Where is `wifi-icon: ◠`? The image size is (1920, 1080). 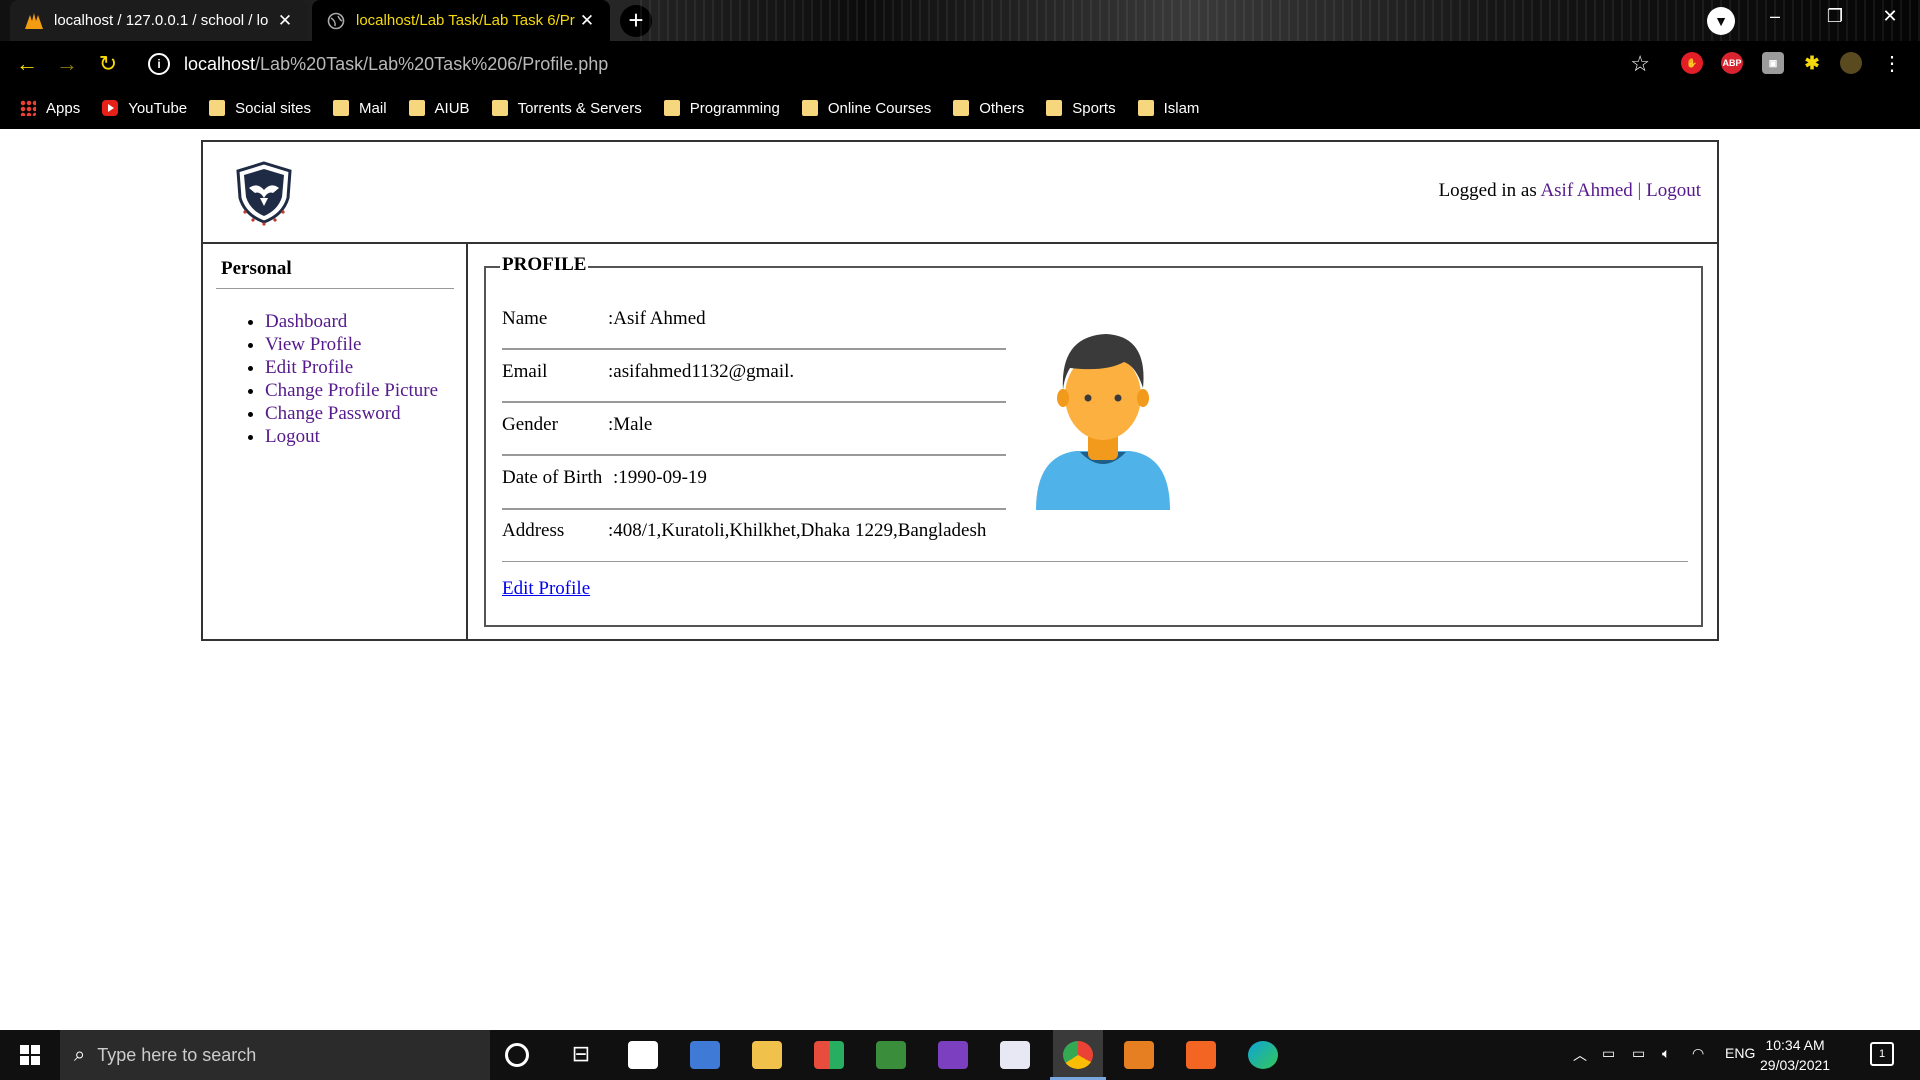 wifi-icon: ◠ is located at coordinates (1698, 1053).